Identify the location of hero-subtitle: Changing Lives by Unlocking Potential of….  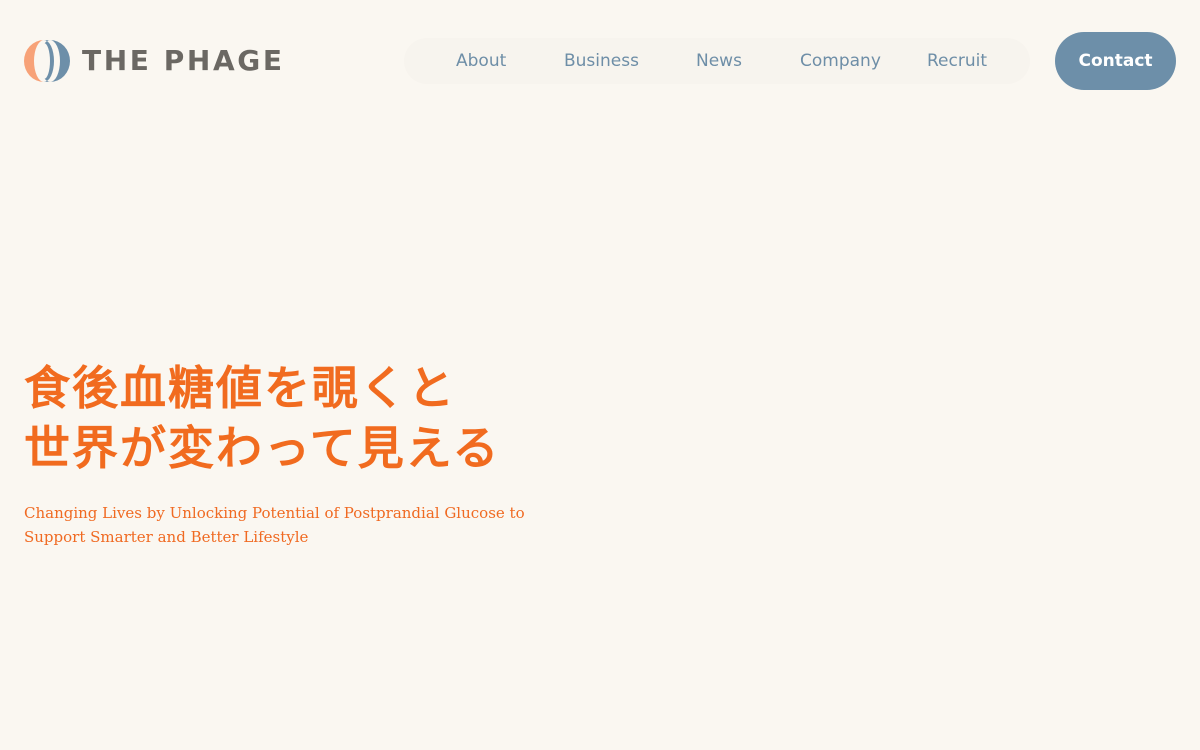
(274, 525).